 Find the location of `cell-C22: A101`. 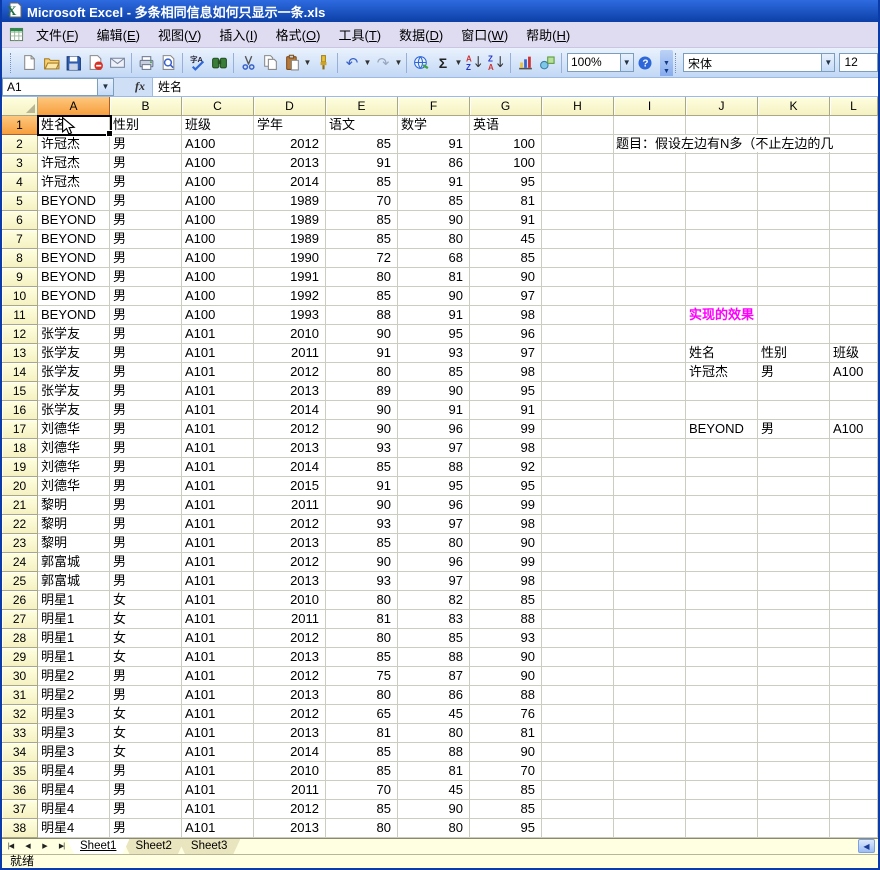

cell-C22: A101 is located at coordinates (218, 524).